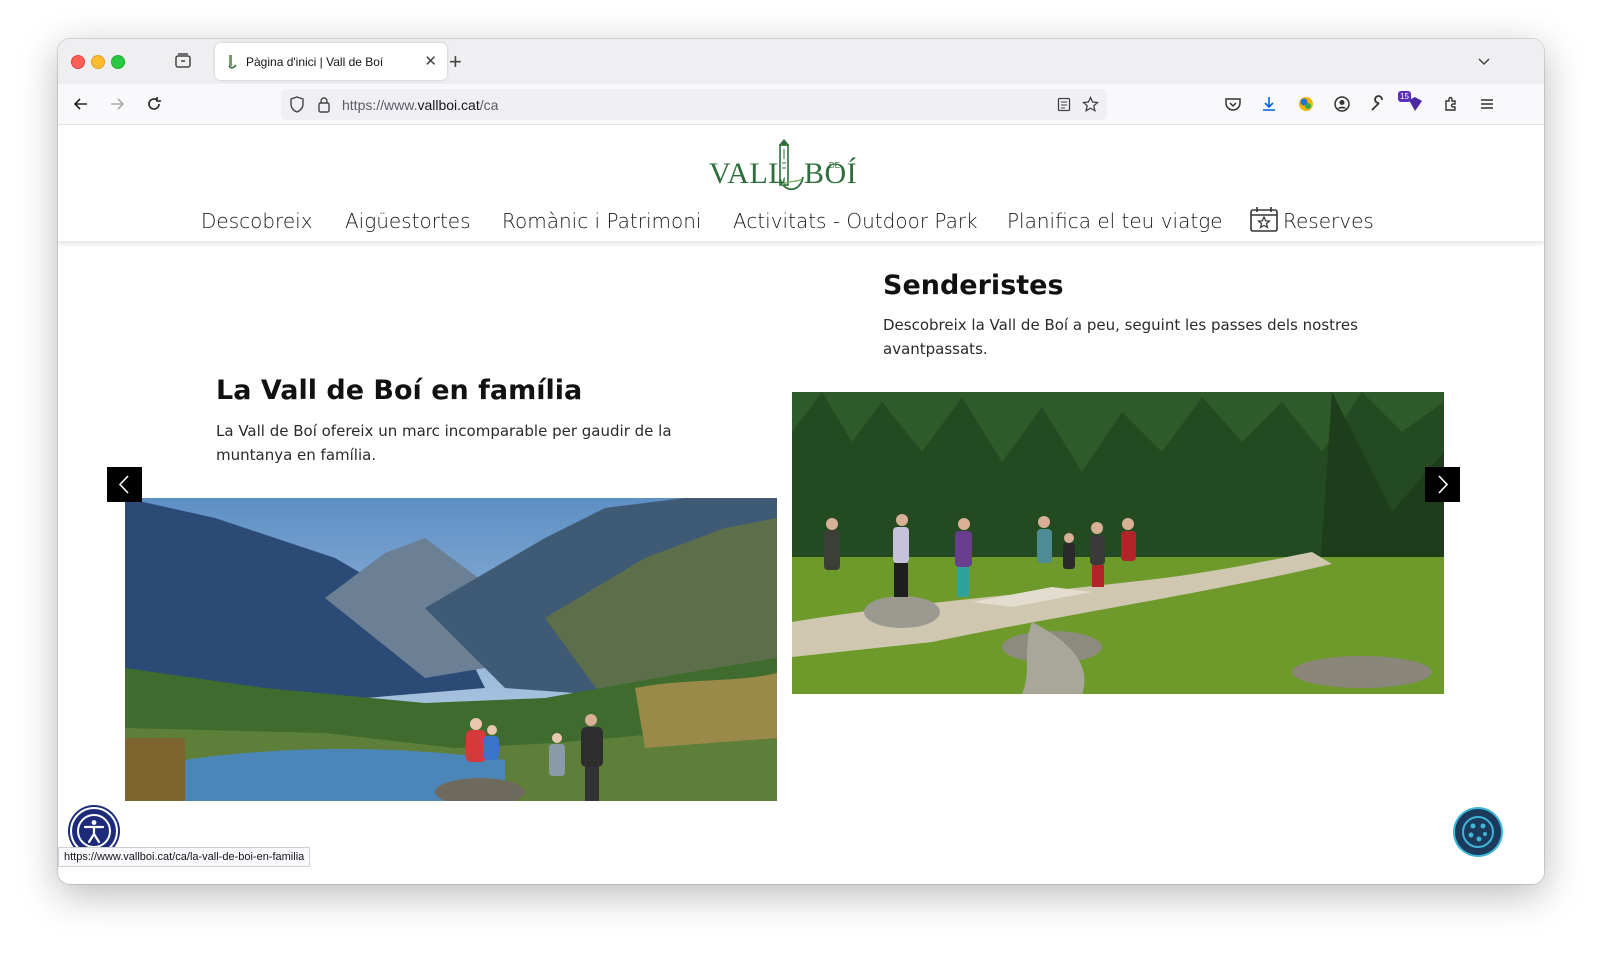 This screenshot has width=1600, height=958. What do you see at coordinates (831, 173) in the screenshot?
I see `logo-text-right: BOÍ` at bounding box center [831, 173].